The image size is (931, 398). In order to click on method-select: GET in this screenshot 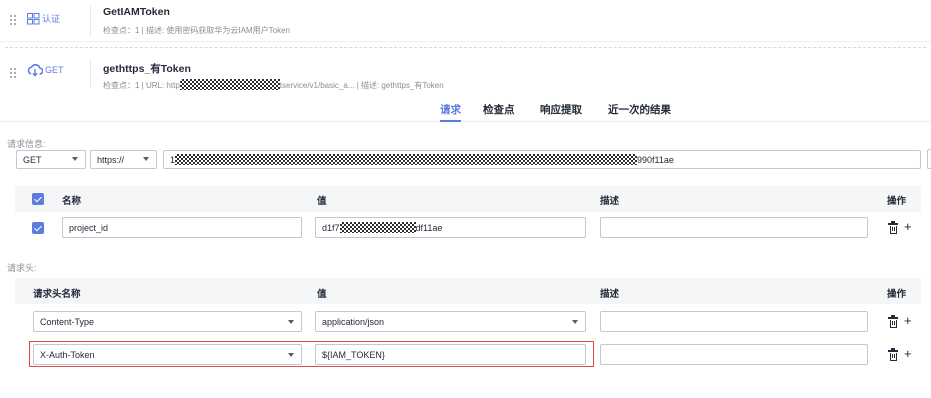, I will do `click(51, 159)`.